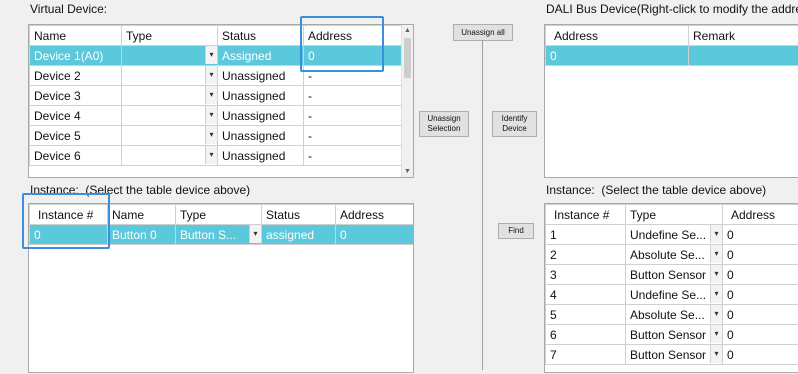 The height and width of the screenshot is (374, 798). I want to click on vertical-scrollbar: ▲ ▼, so click(407, 101).